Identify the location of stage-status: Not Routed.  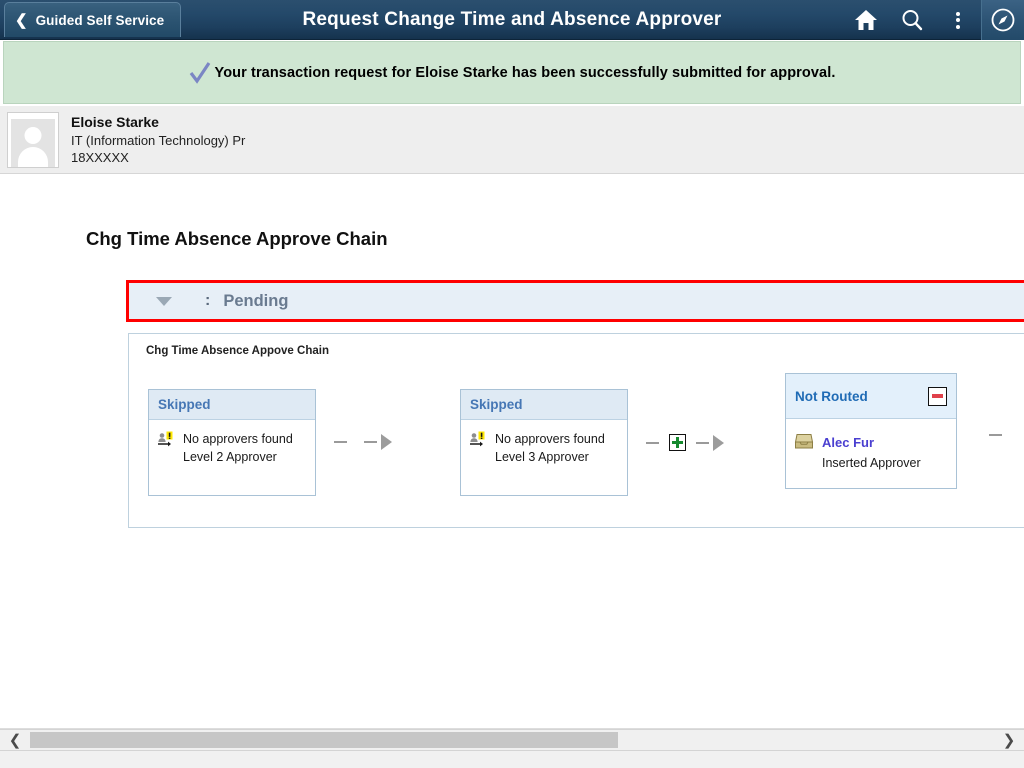
(831, 396).